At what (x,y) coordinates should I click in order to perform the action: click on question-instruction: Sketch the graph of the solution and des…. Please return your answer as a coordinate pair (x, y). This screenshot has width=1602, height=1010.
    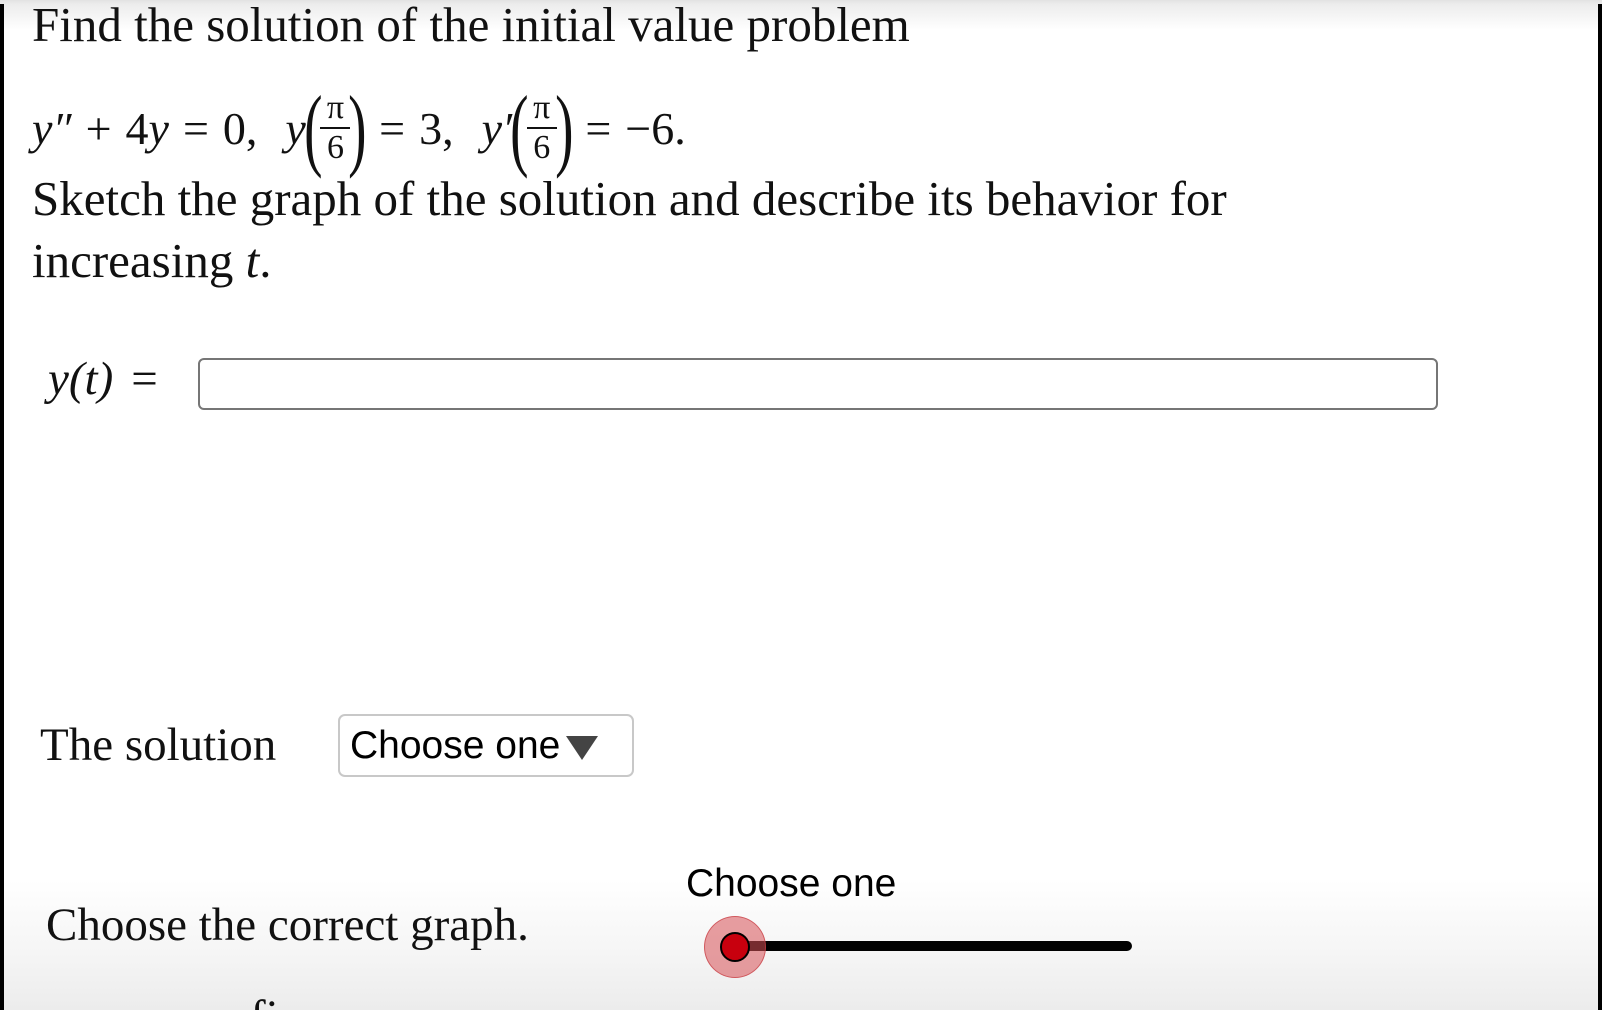
    Looking at the image, I should click on (629, 198).